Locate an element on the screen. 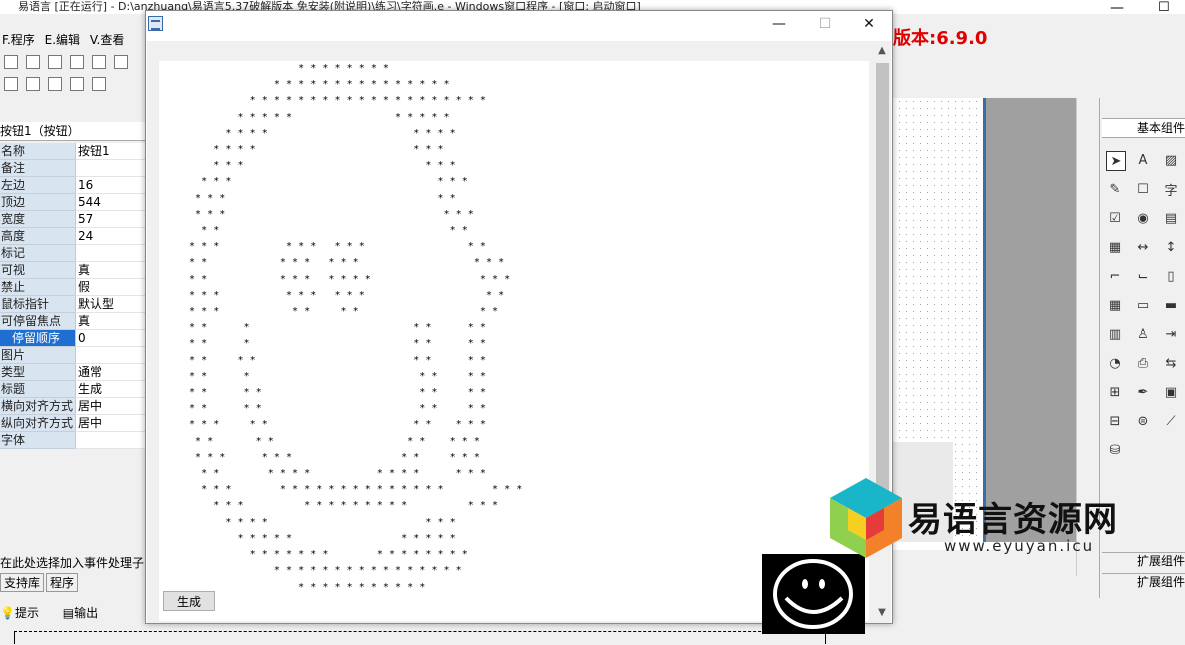 The height and width of the screenshot is (645, 1185). maximize-button: ☐ is located at coordinates (825, 24).